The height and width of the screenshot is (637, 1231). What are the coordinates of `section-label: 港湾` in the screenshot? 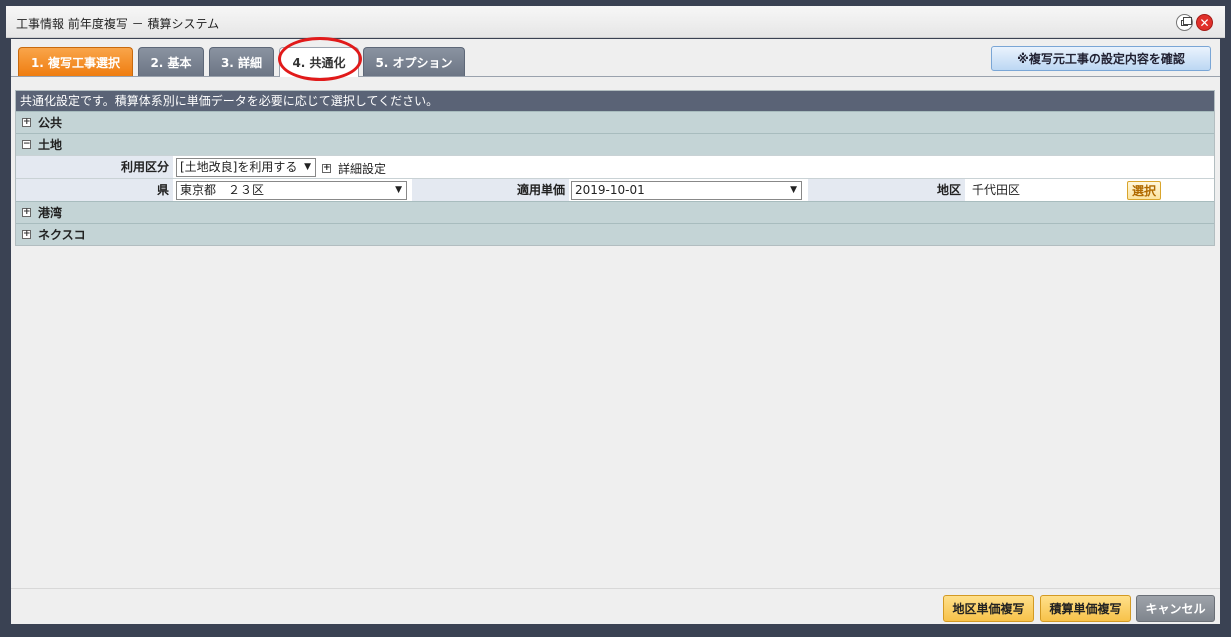 It's located at (50, 213).